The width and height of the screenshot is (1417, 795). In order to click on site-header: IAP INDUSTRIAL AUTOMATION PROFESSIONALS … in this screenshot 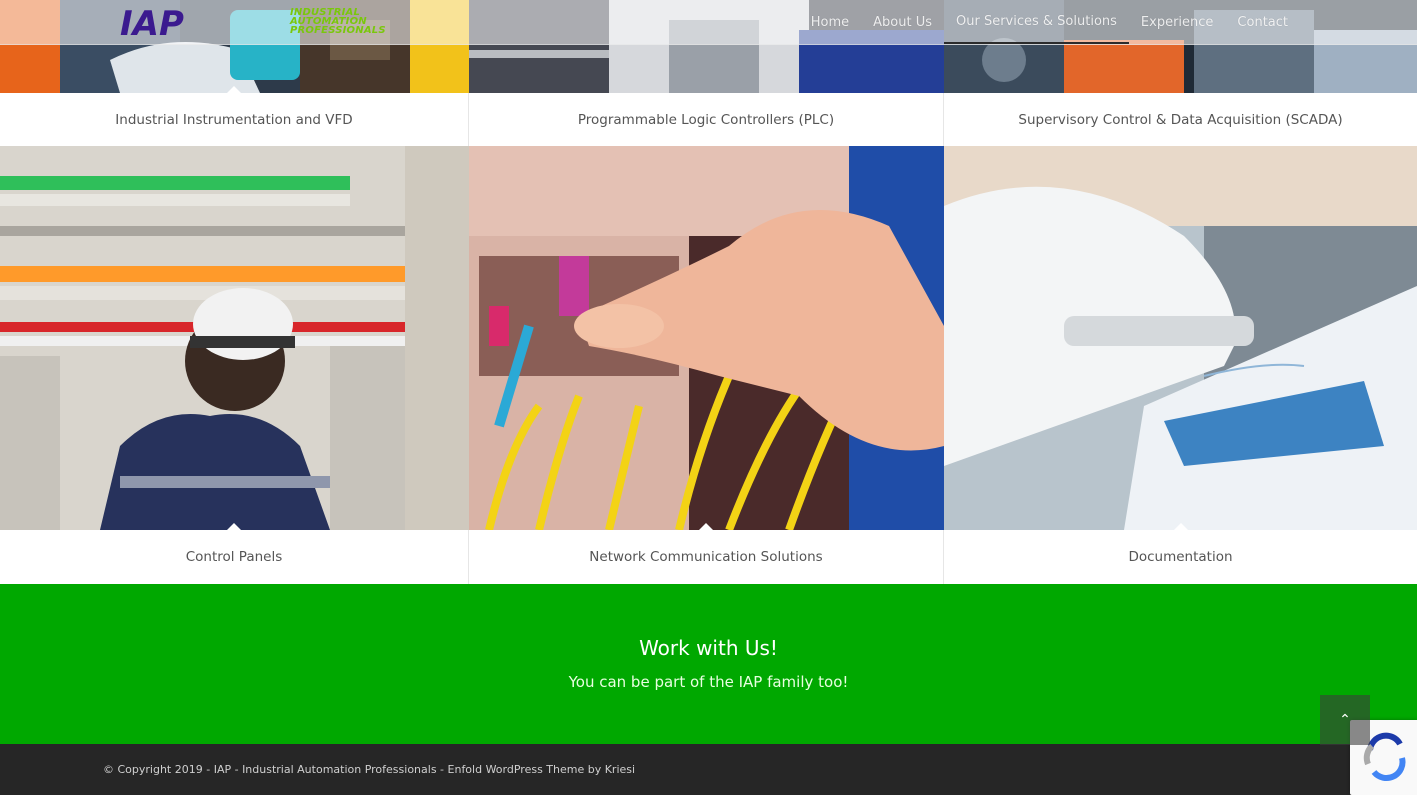, I will do `click(708, 22)`.